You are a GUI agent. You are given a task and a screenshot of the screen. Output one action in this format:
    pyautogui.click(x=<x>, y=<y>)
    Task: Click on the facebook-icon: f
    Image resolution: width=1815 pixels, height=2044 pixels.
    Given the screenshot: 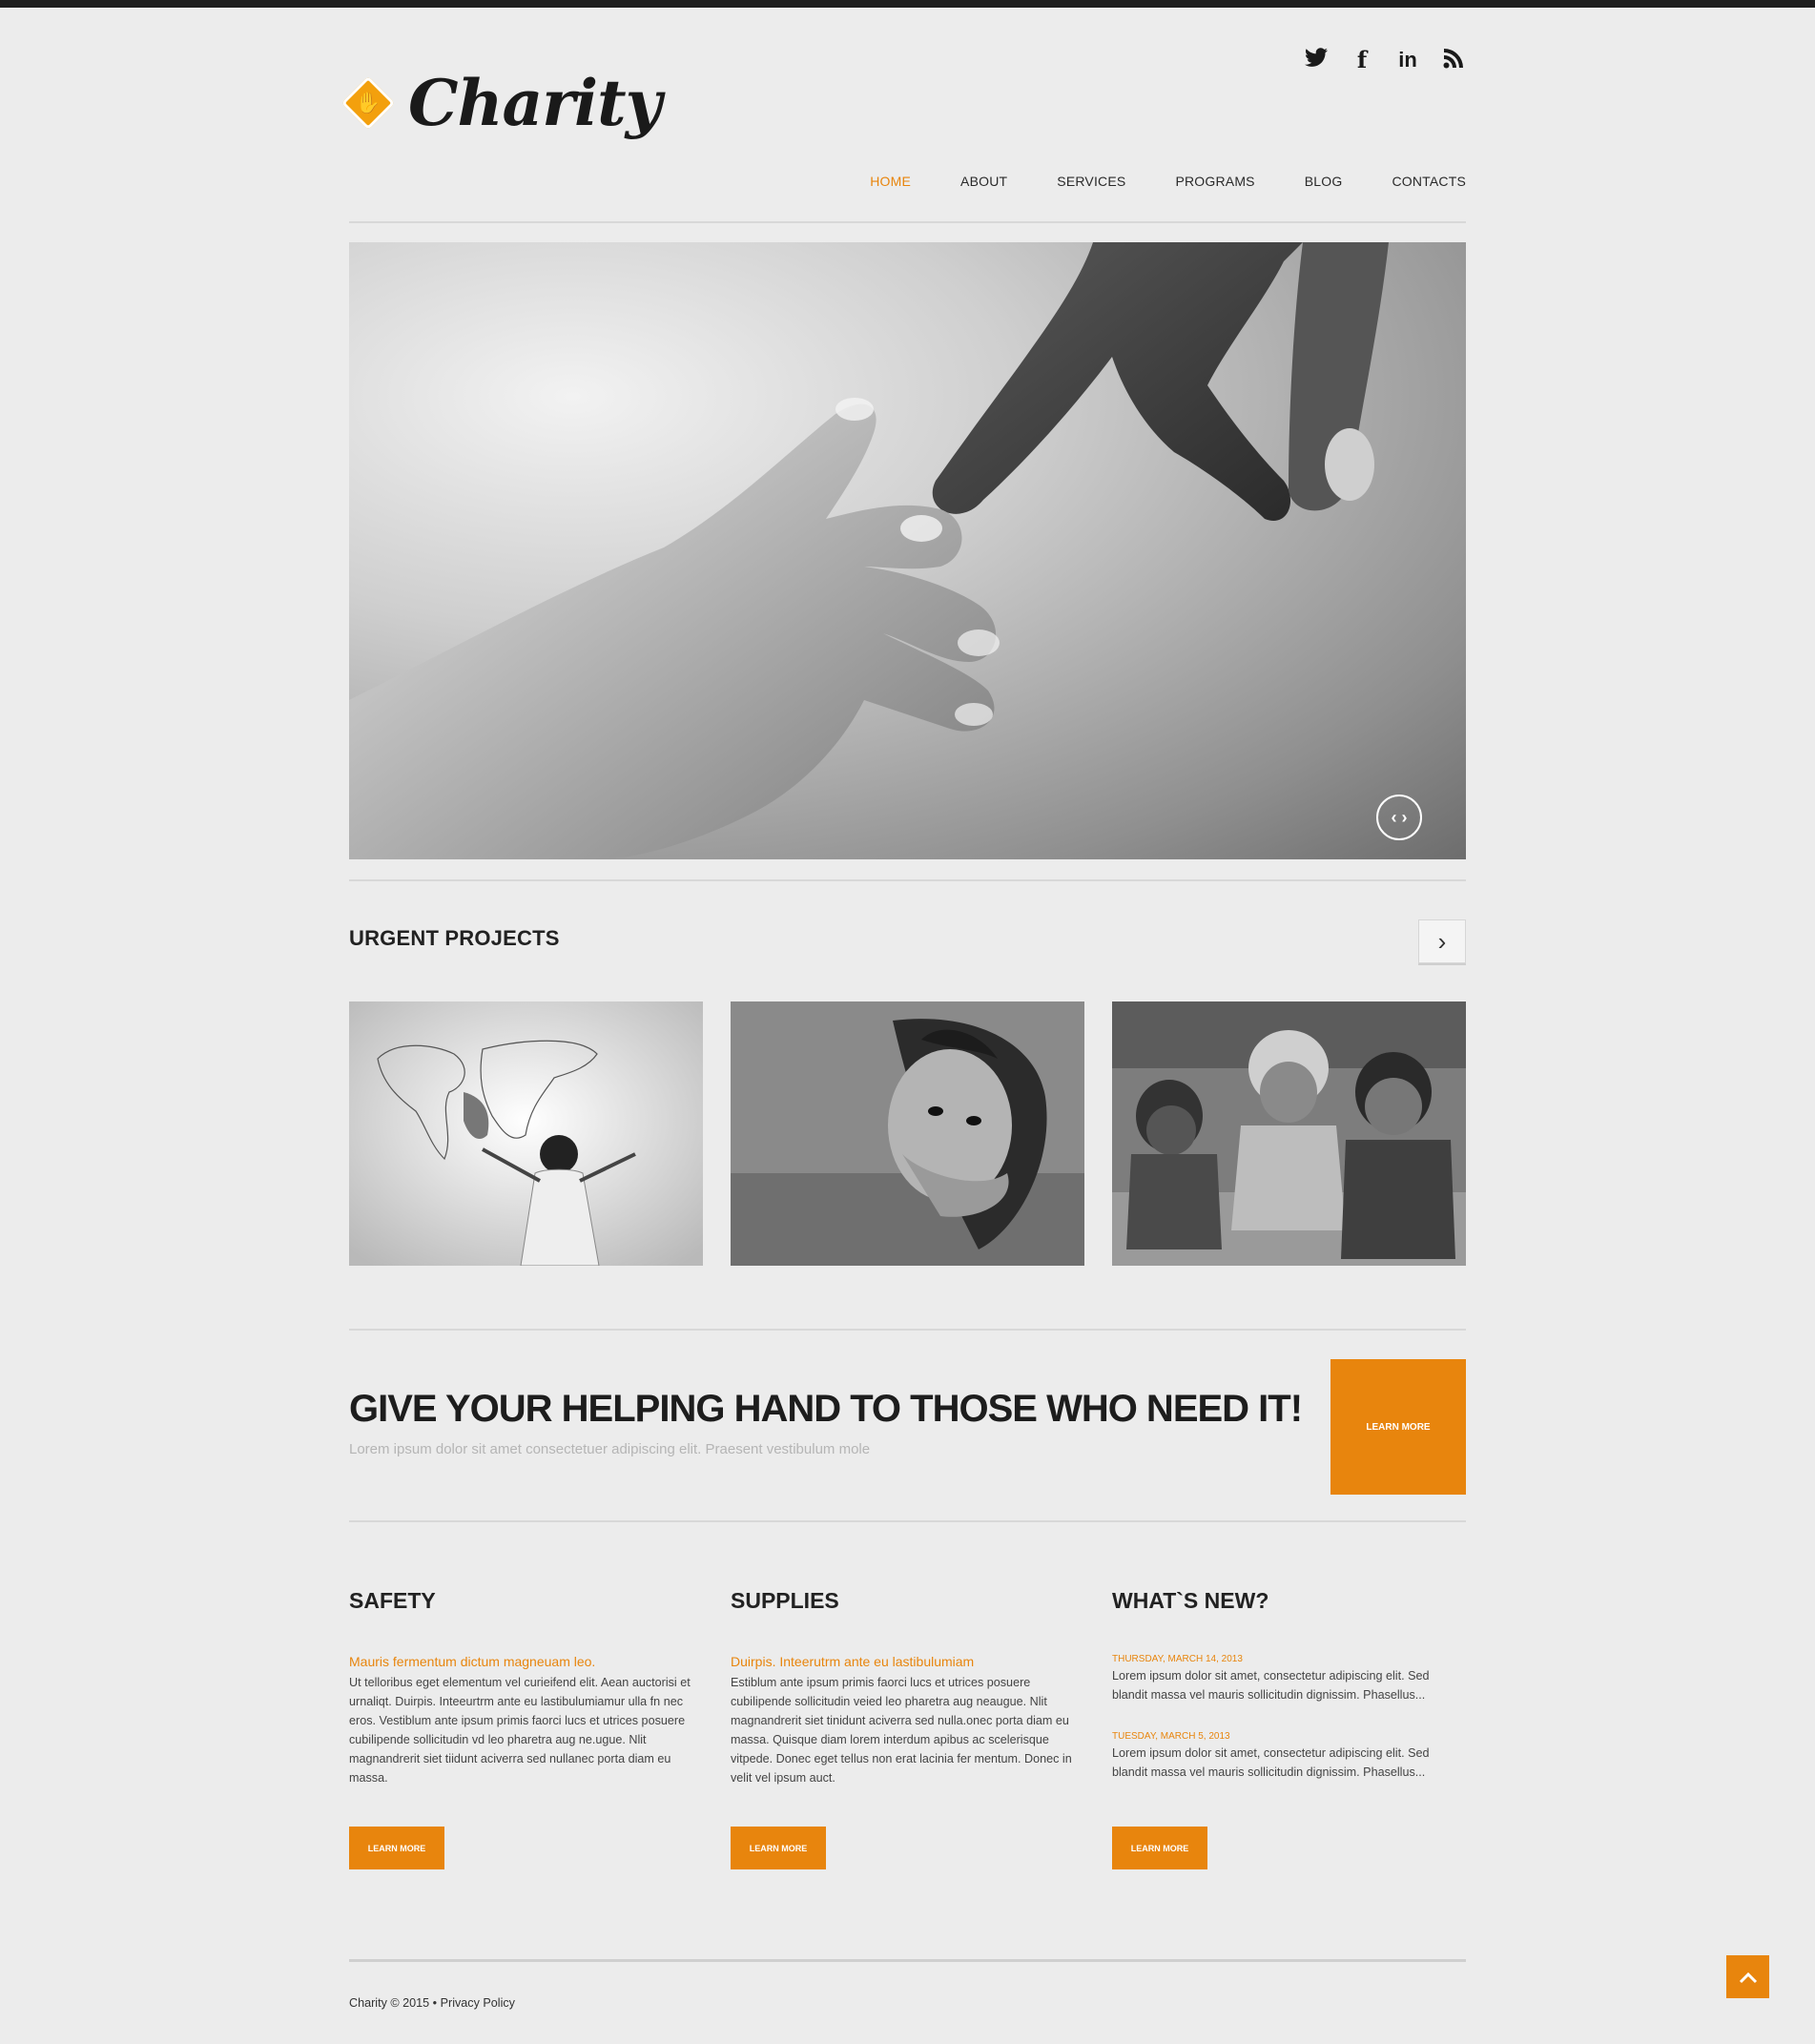 What is the action you would take?
    pyautogui.click(x=1362, y=60)
    